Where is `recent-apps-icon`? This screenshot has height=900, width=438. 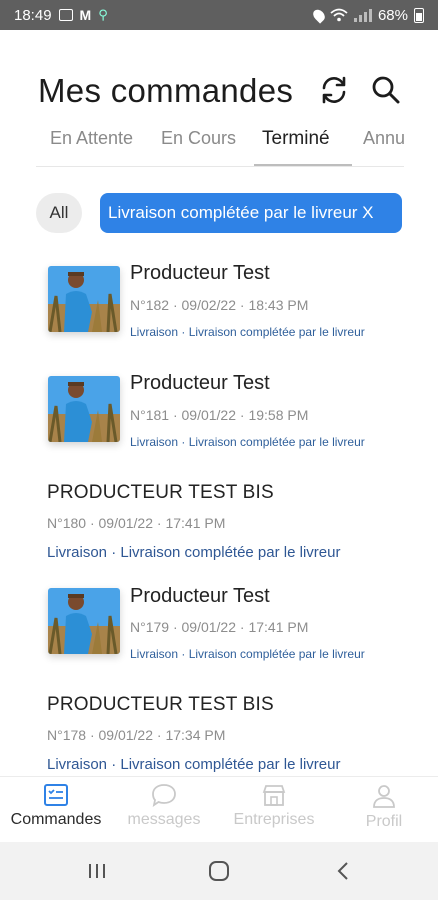 recent-apps-icon is located at coordinates (97, 871).